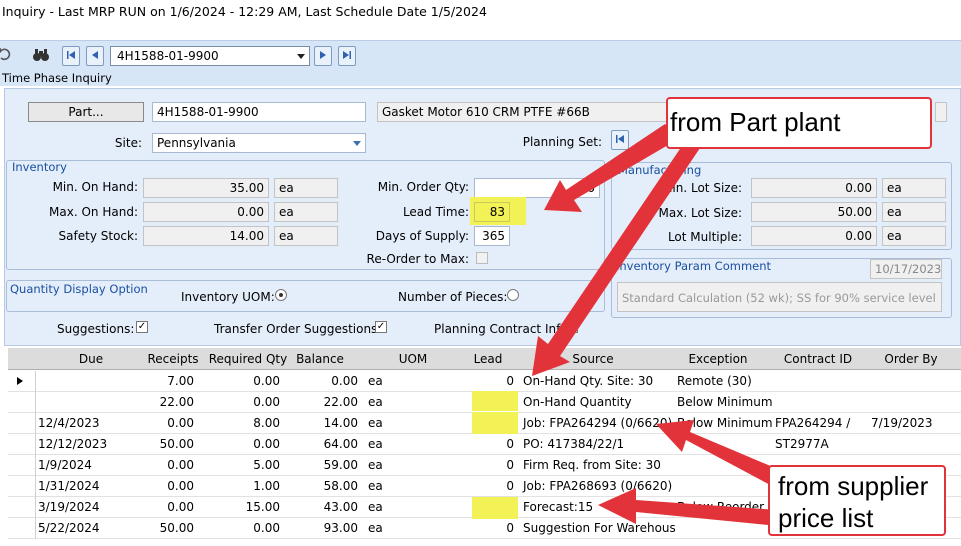  Describe the element at coordinates (128, 143) in the screenshot. I see `site-label: Site:` at that location.